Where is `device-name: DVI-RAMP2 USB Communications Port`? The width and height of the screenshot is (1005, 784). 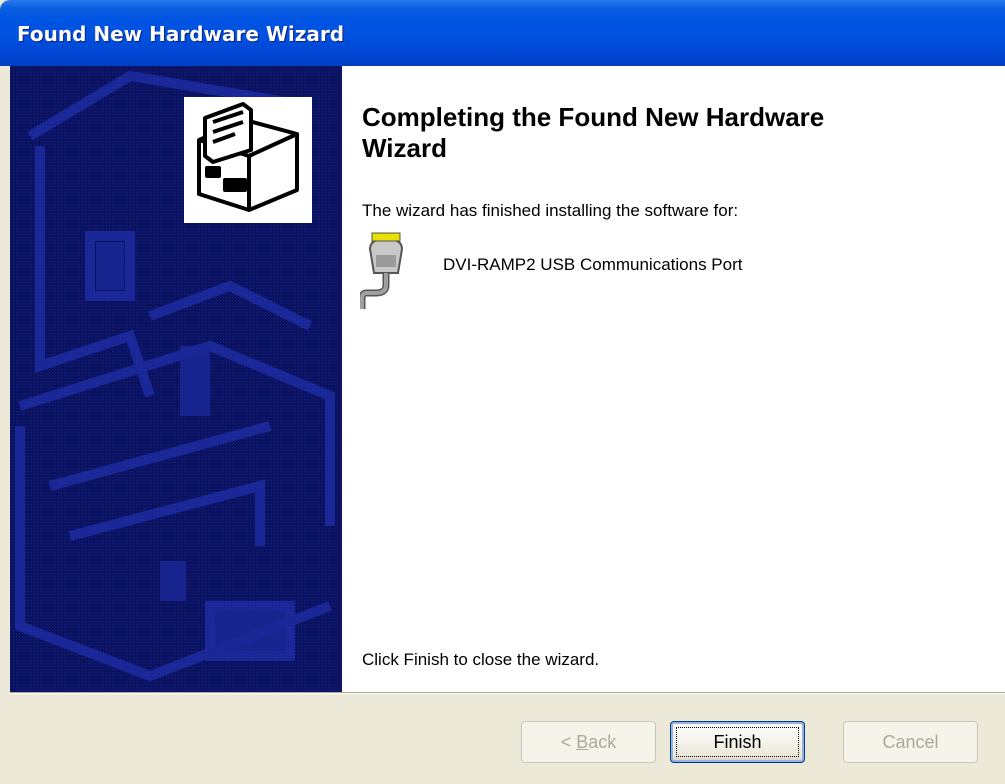 device-name: DVI-RAMP2 USB Communications Port is located at coordinates (593, 264).